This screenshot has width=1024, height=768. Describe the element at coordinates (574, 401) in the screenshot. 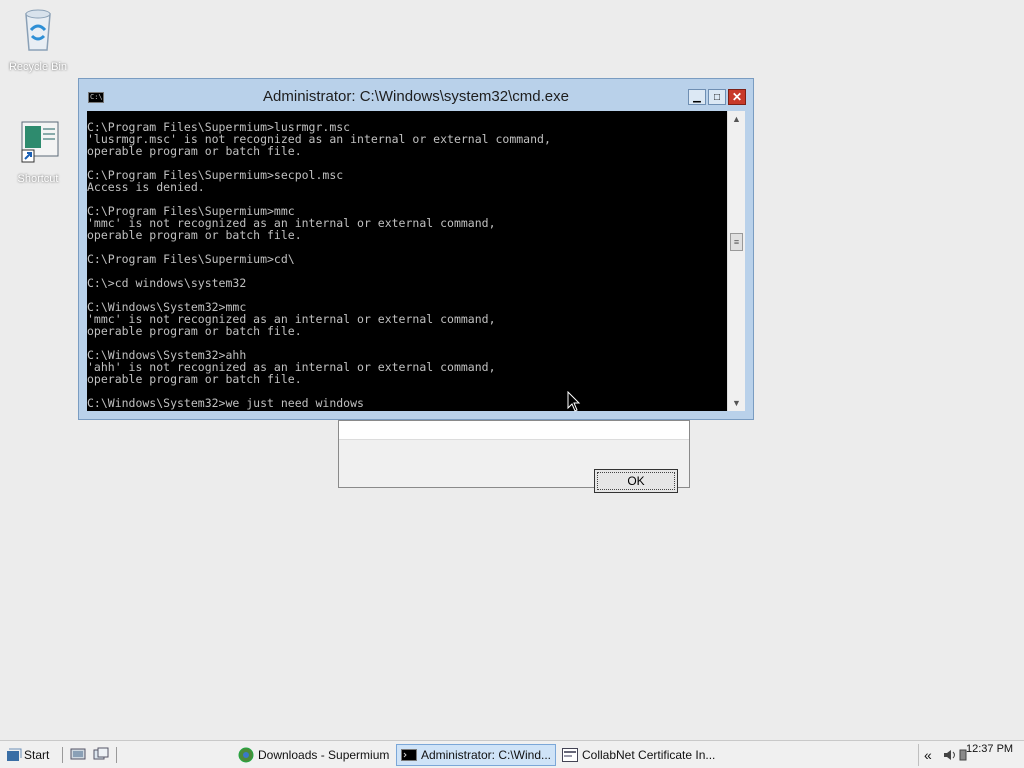

I see `mouse-cursor-icon` at that location.